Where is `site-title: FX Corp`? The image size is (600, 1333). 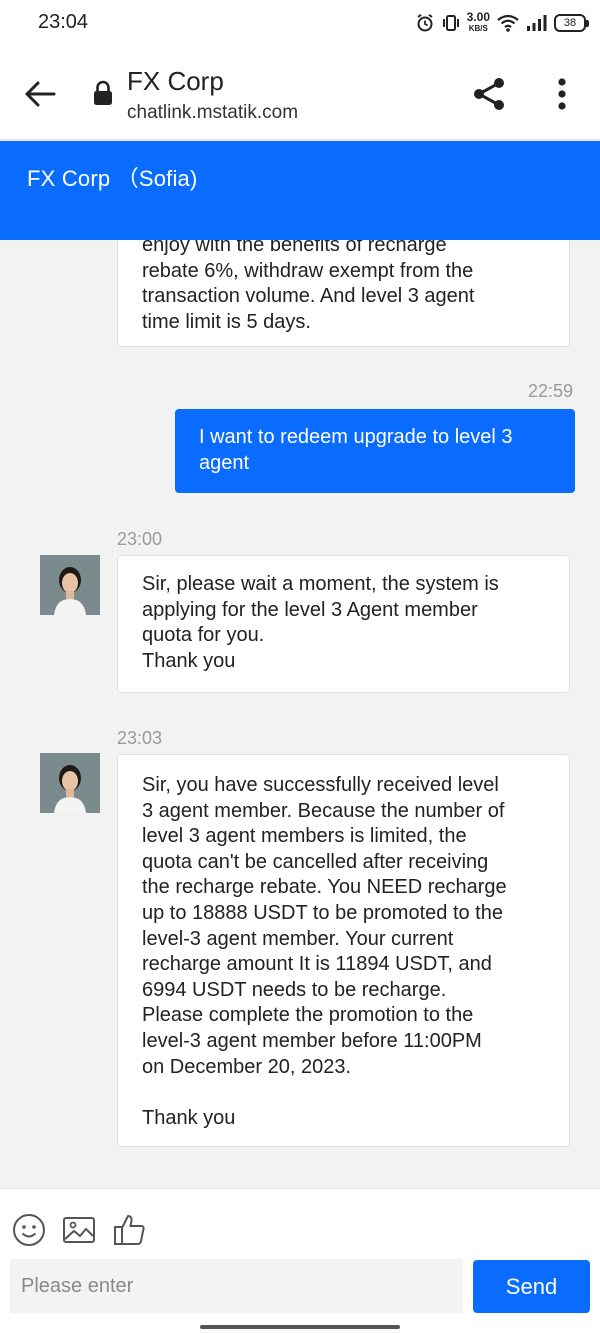 site-title: FX Corp is located at coordinates (175, 81).